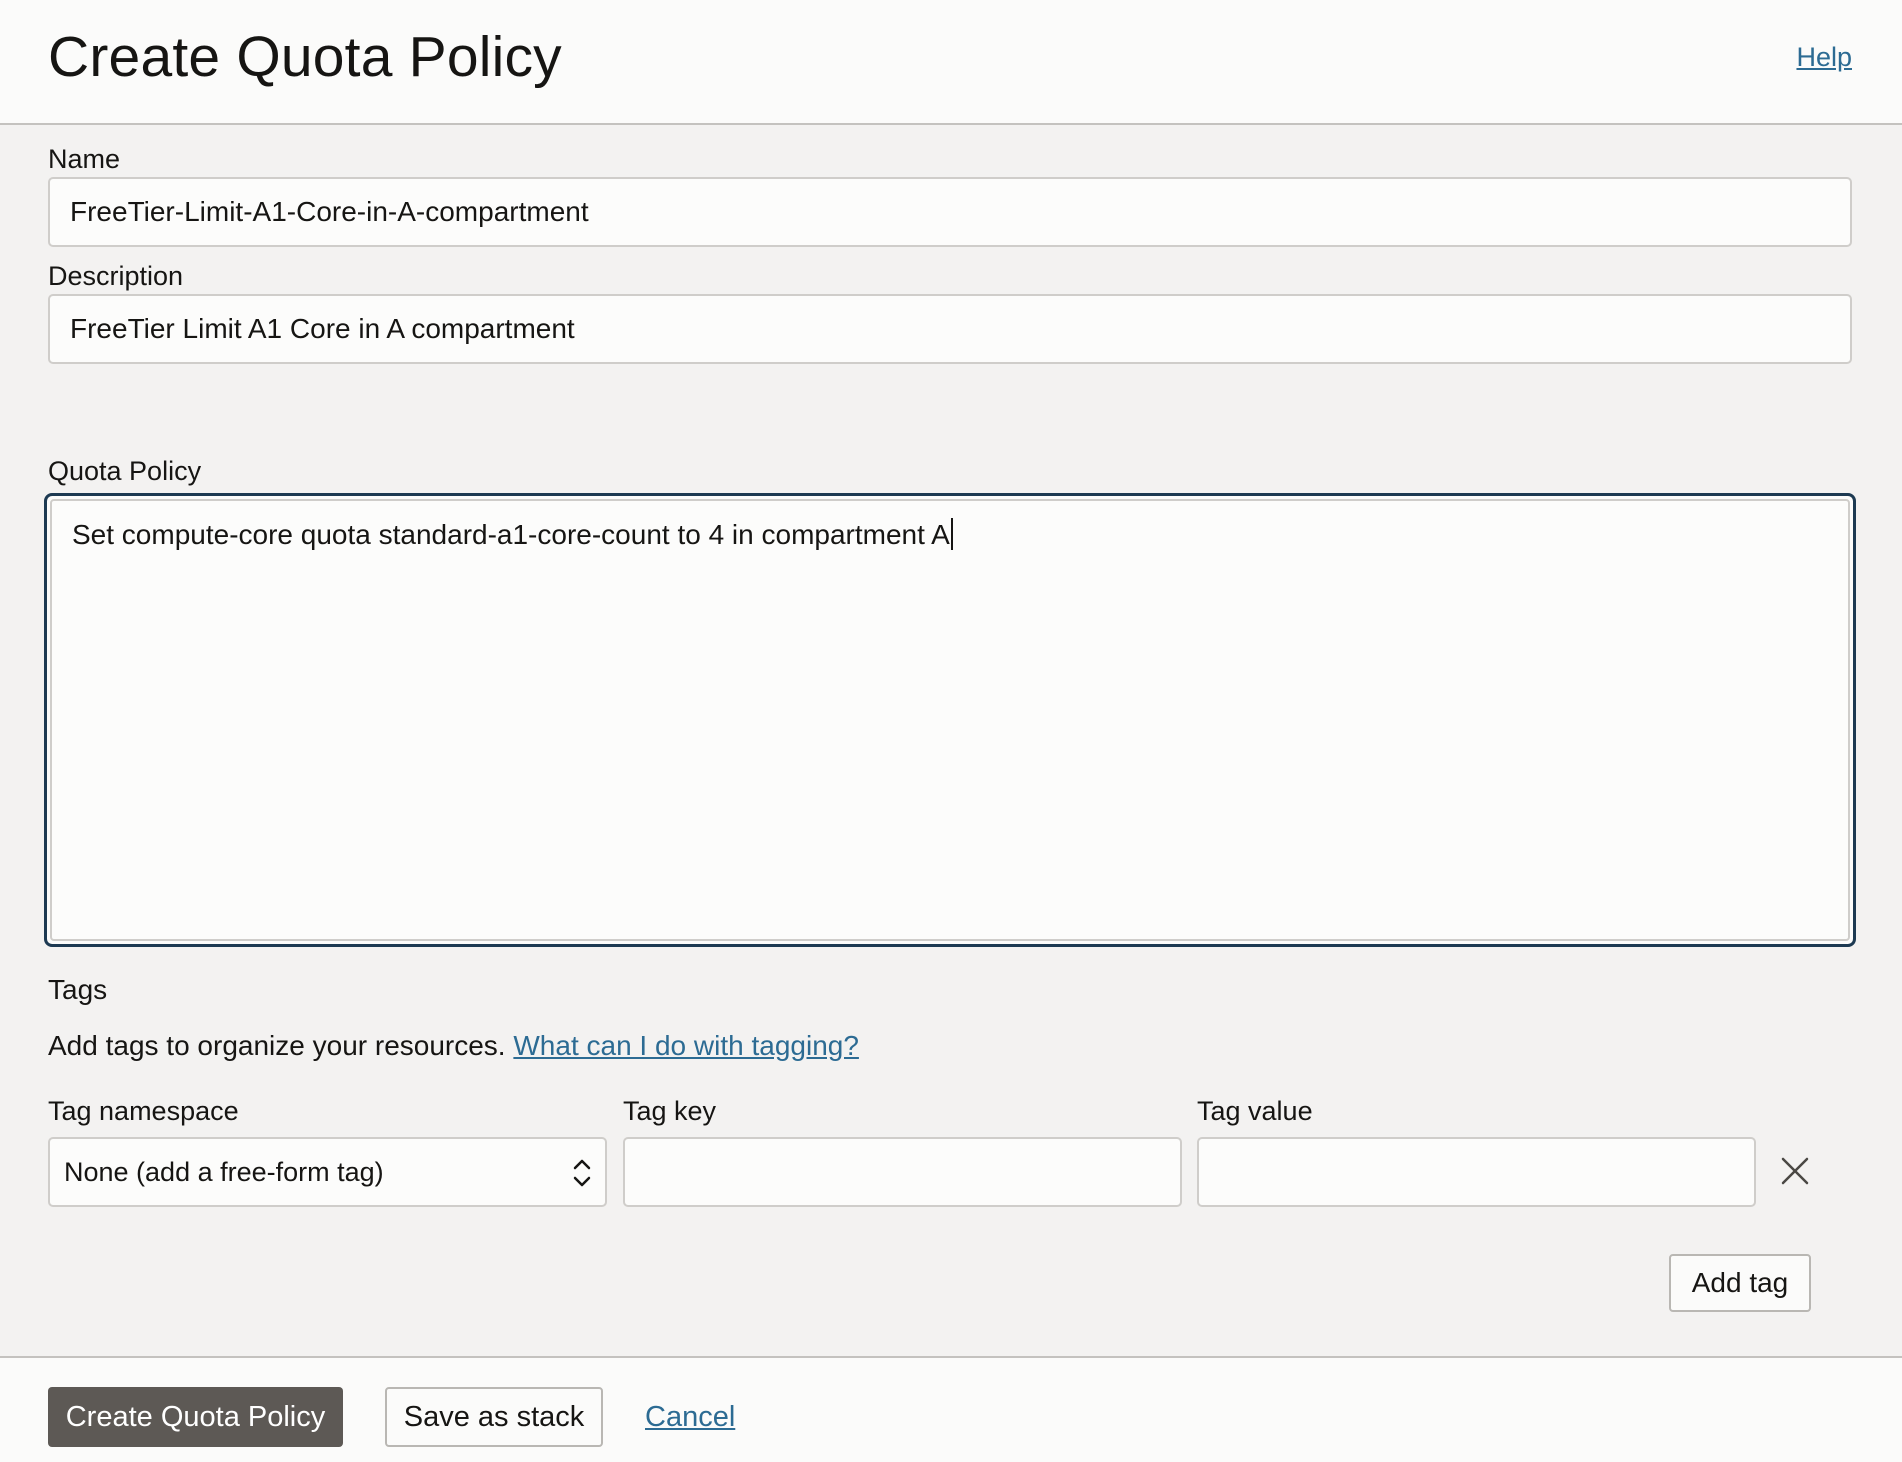  What do you see at coordinates (1740, 1283) in the screenshot?
I see `add-tag-button: Add tag` at bounding box center [1740, 1283].